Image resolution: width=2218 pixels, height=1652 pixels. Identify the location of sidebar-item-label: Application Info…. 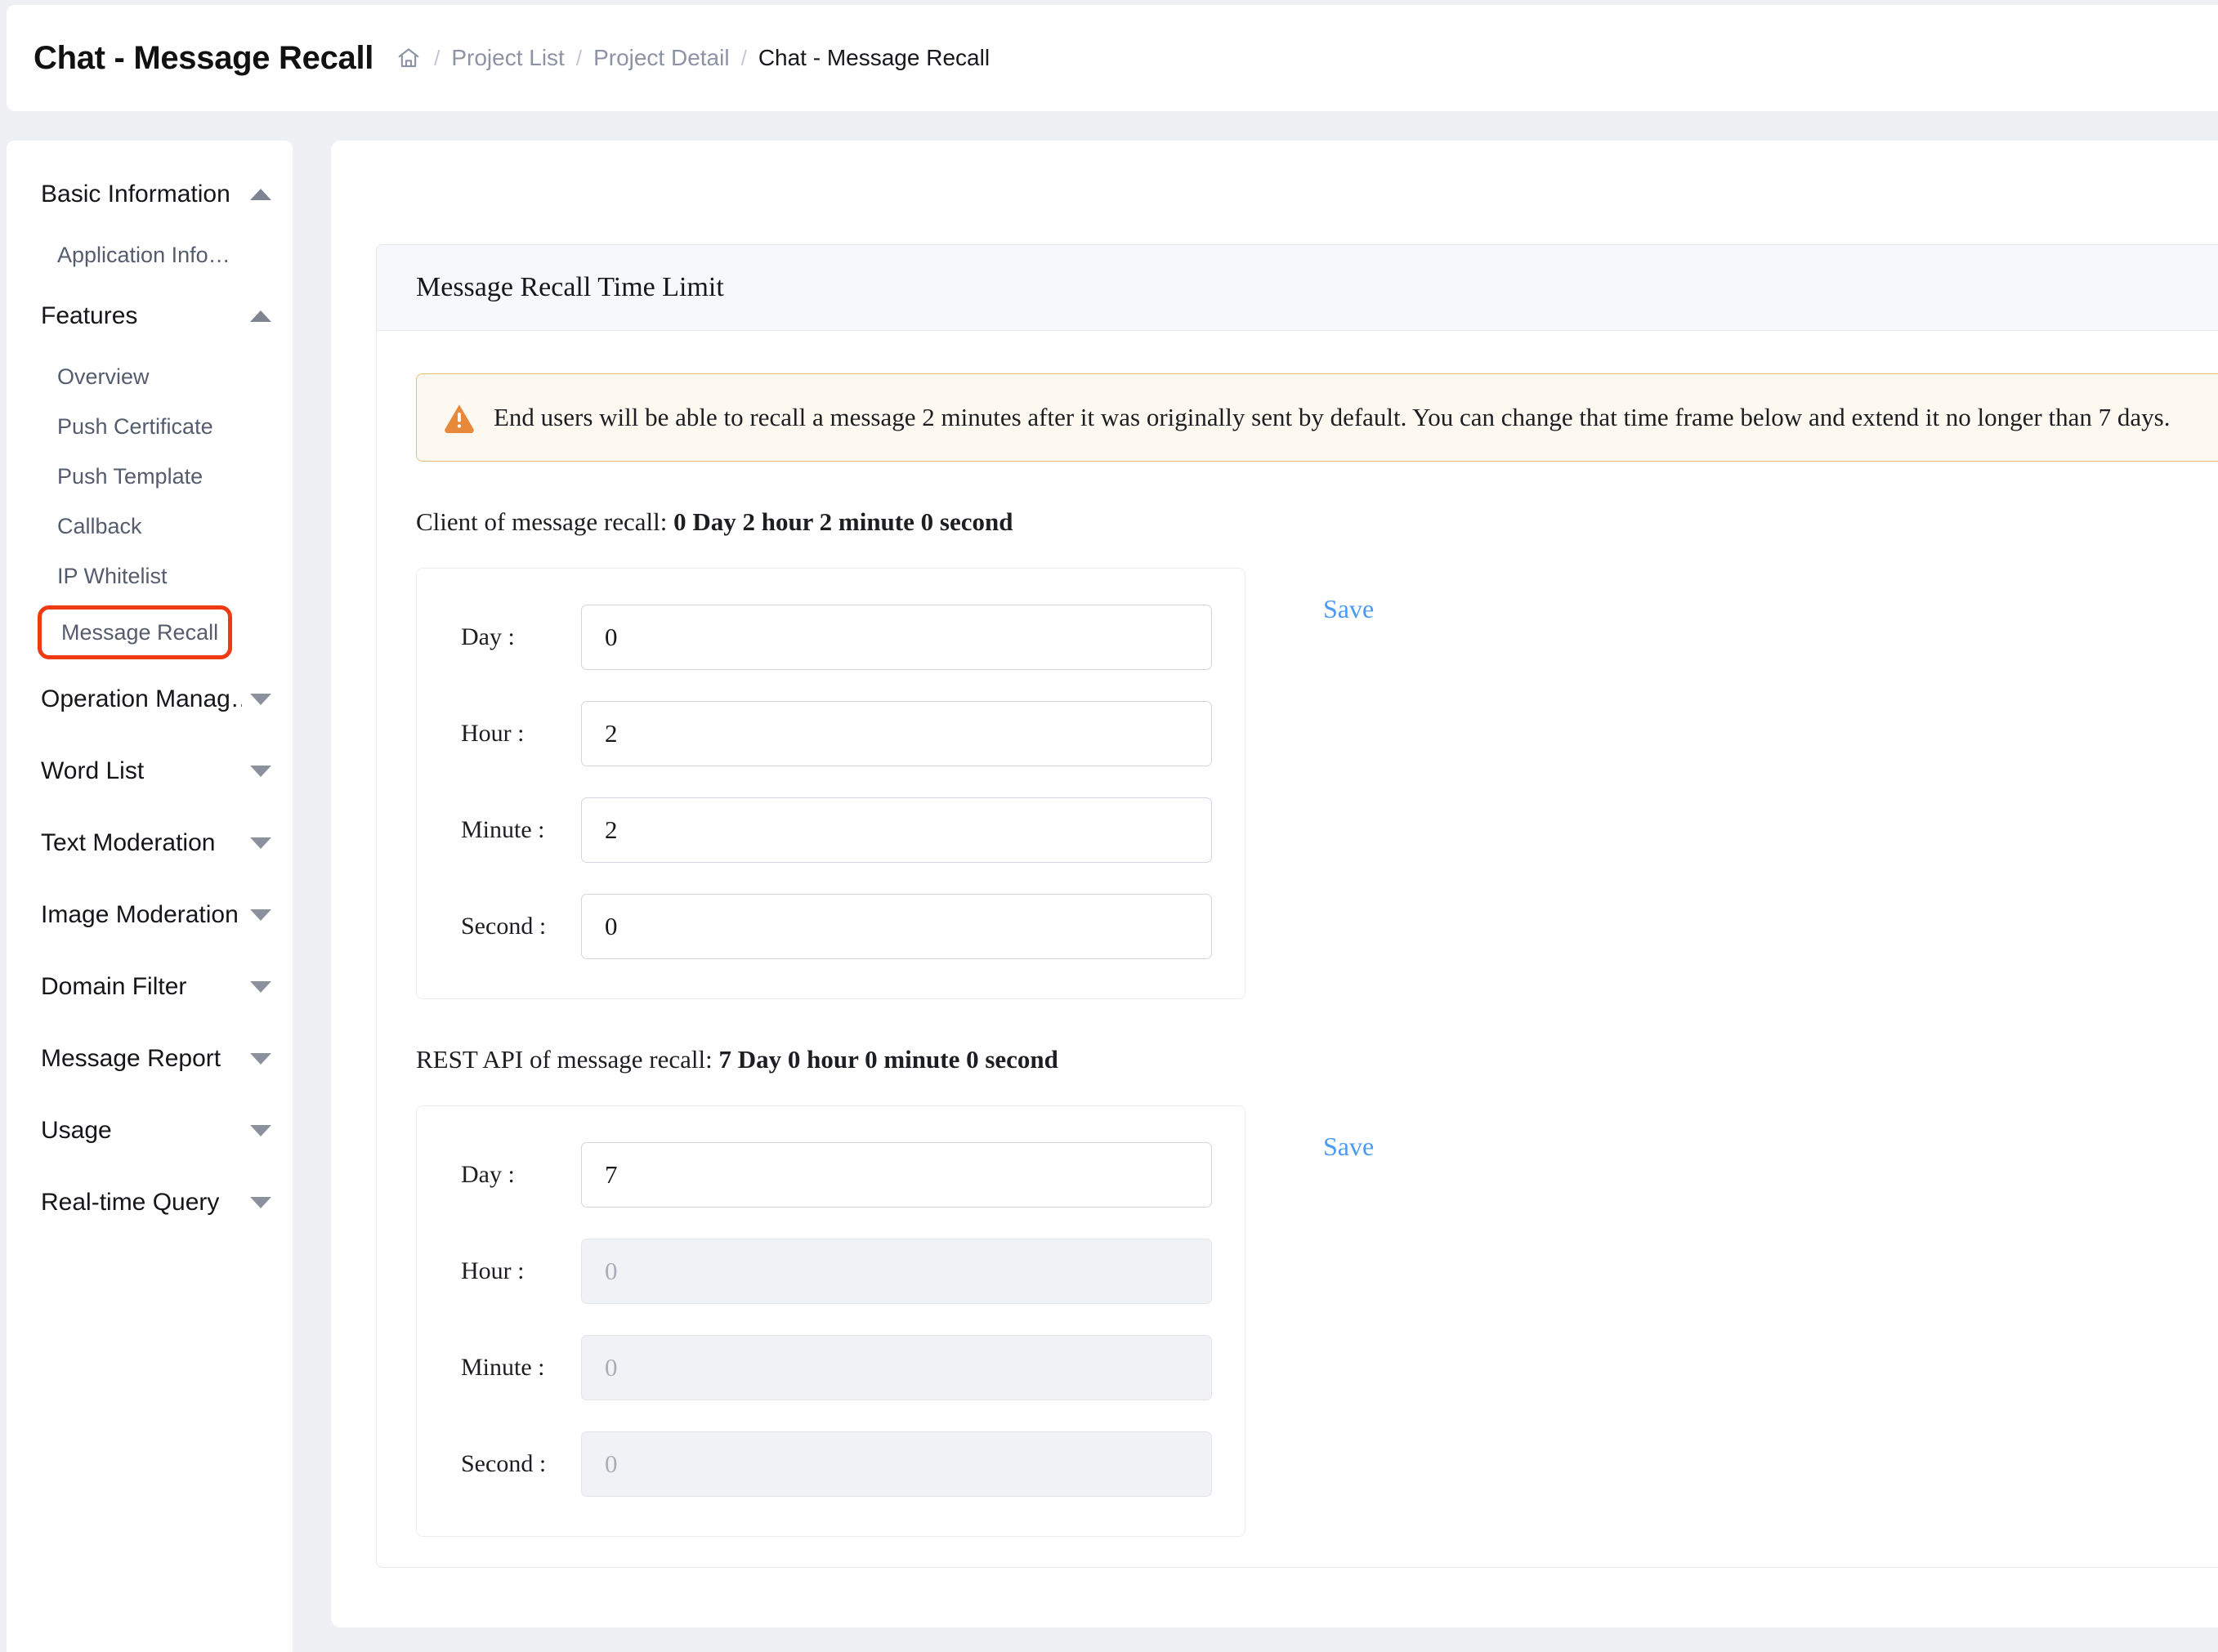
(143, 255).